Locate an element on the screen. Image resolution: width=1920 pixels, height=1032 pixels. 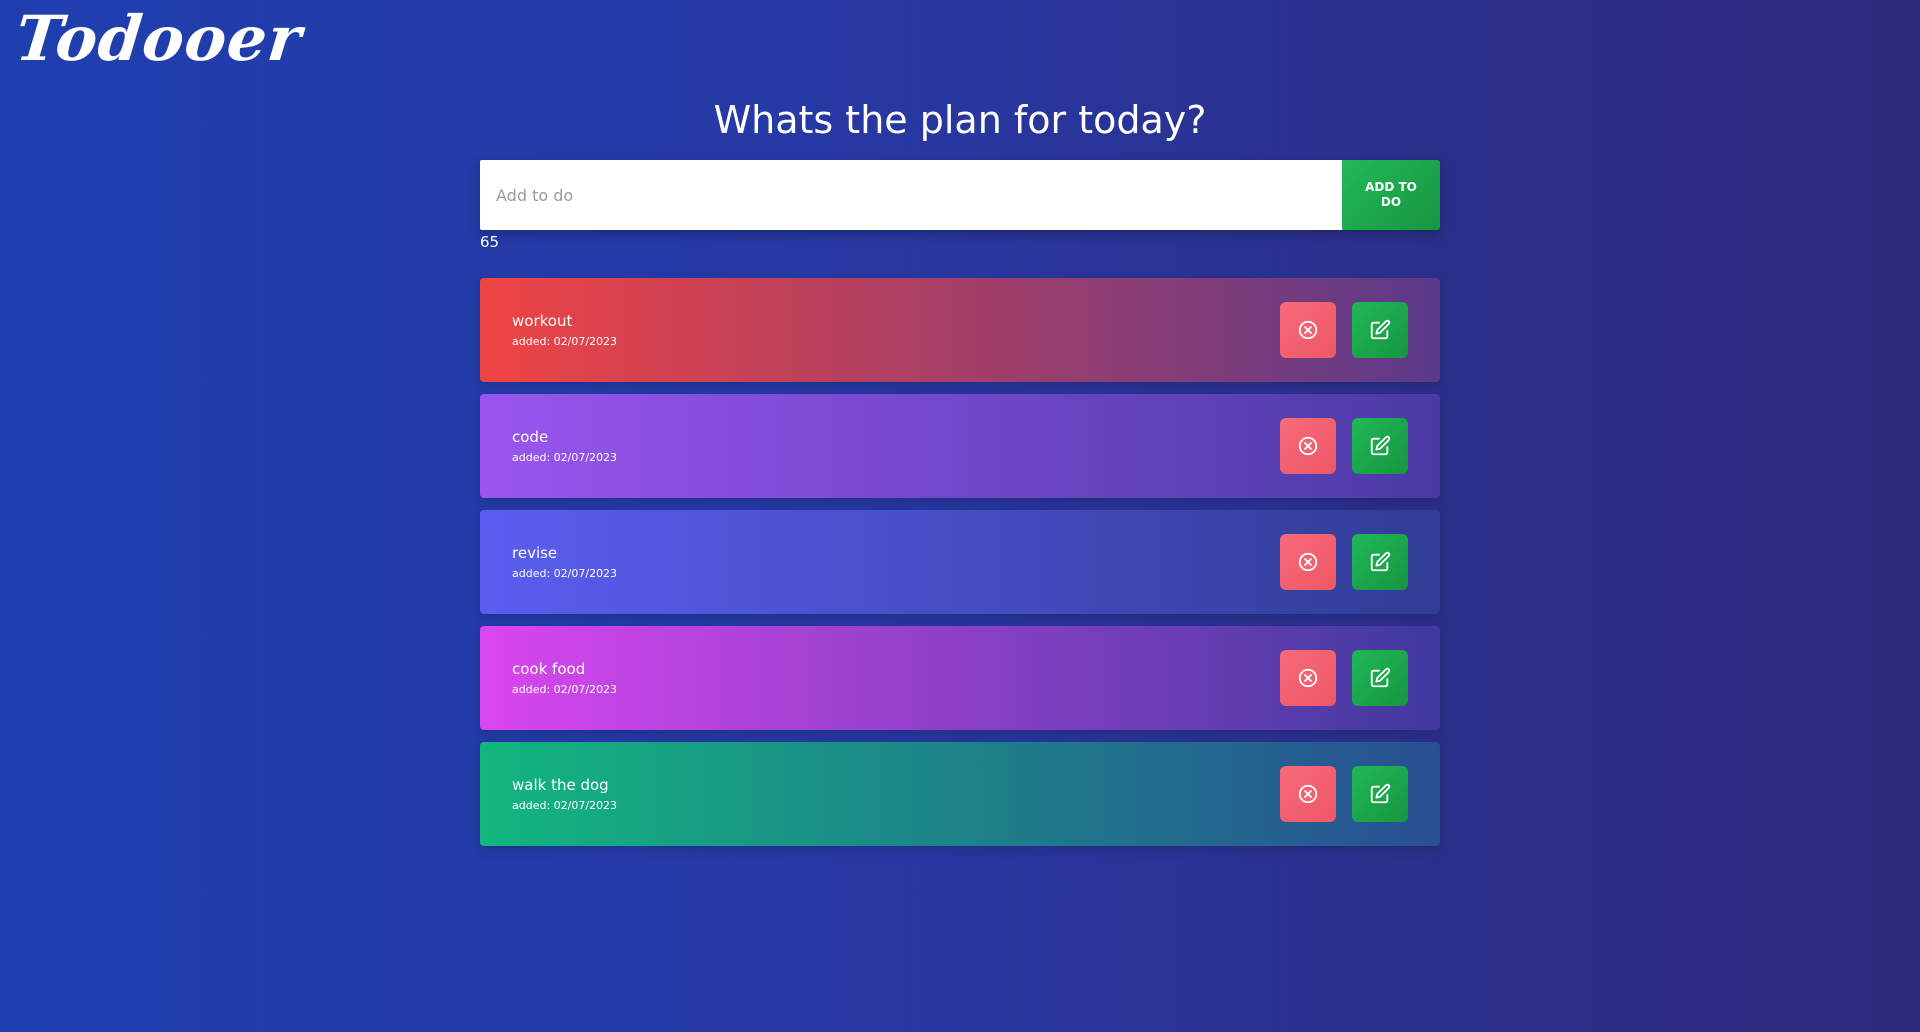
page-title: Whats the plan for today? is located at coordinates (960, 120).